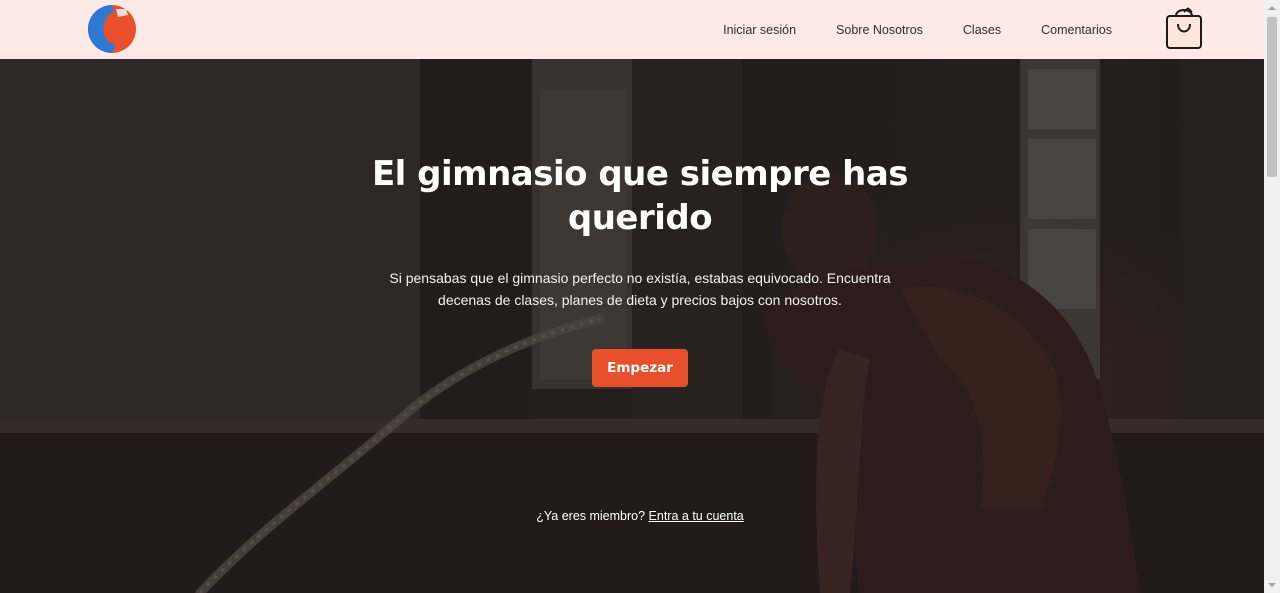  I want to click on login-account-link: Entra a tu cuenta, so click(696, 516).